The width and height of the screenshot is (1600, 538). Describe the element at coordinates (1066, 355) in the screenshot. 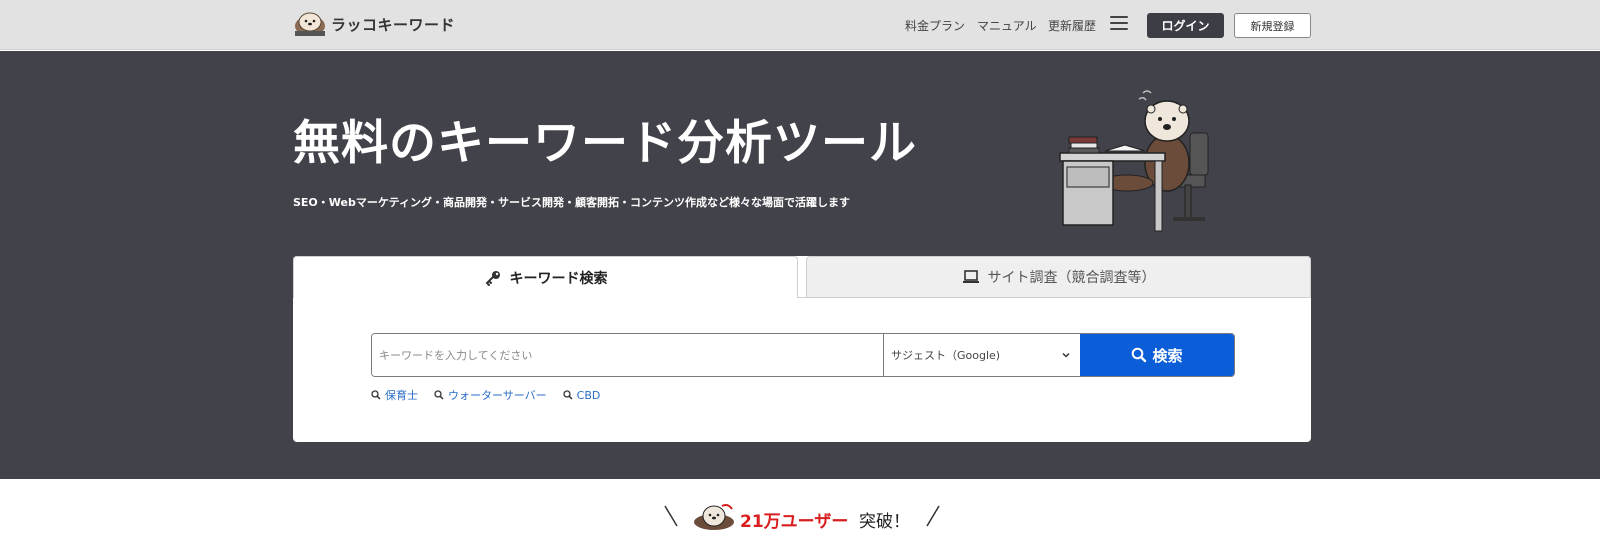

I see `chevron-down-icon` at that location.